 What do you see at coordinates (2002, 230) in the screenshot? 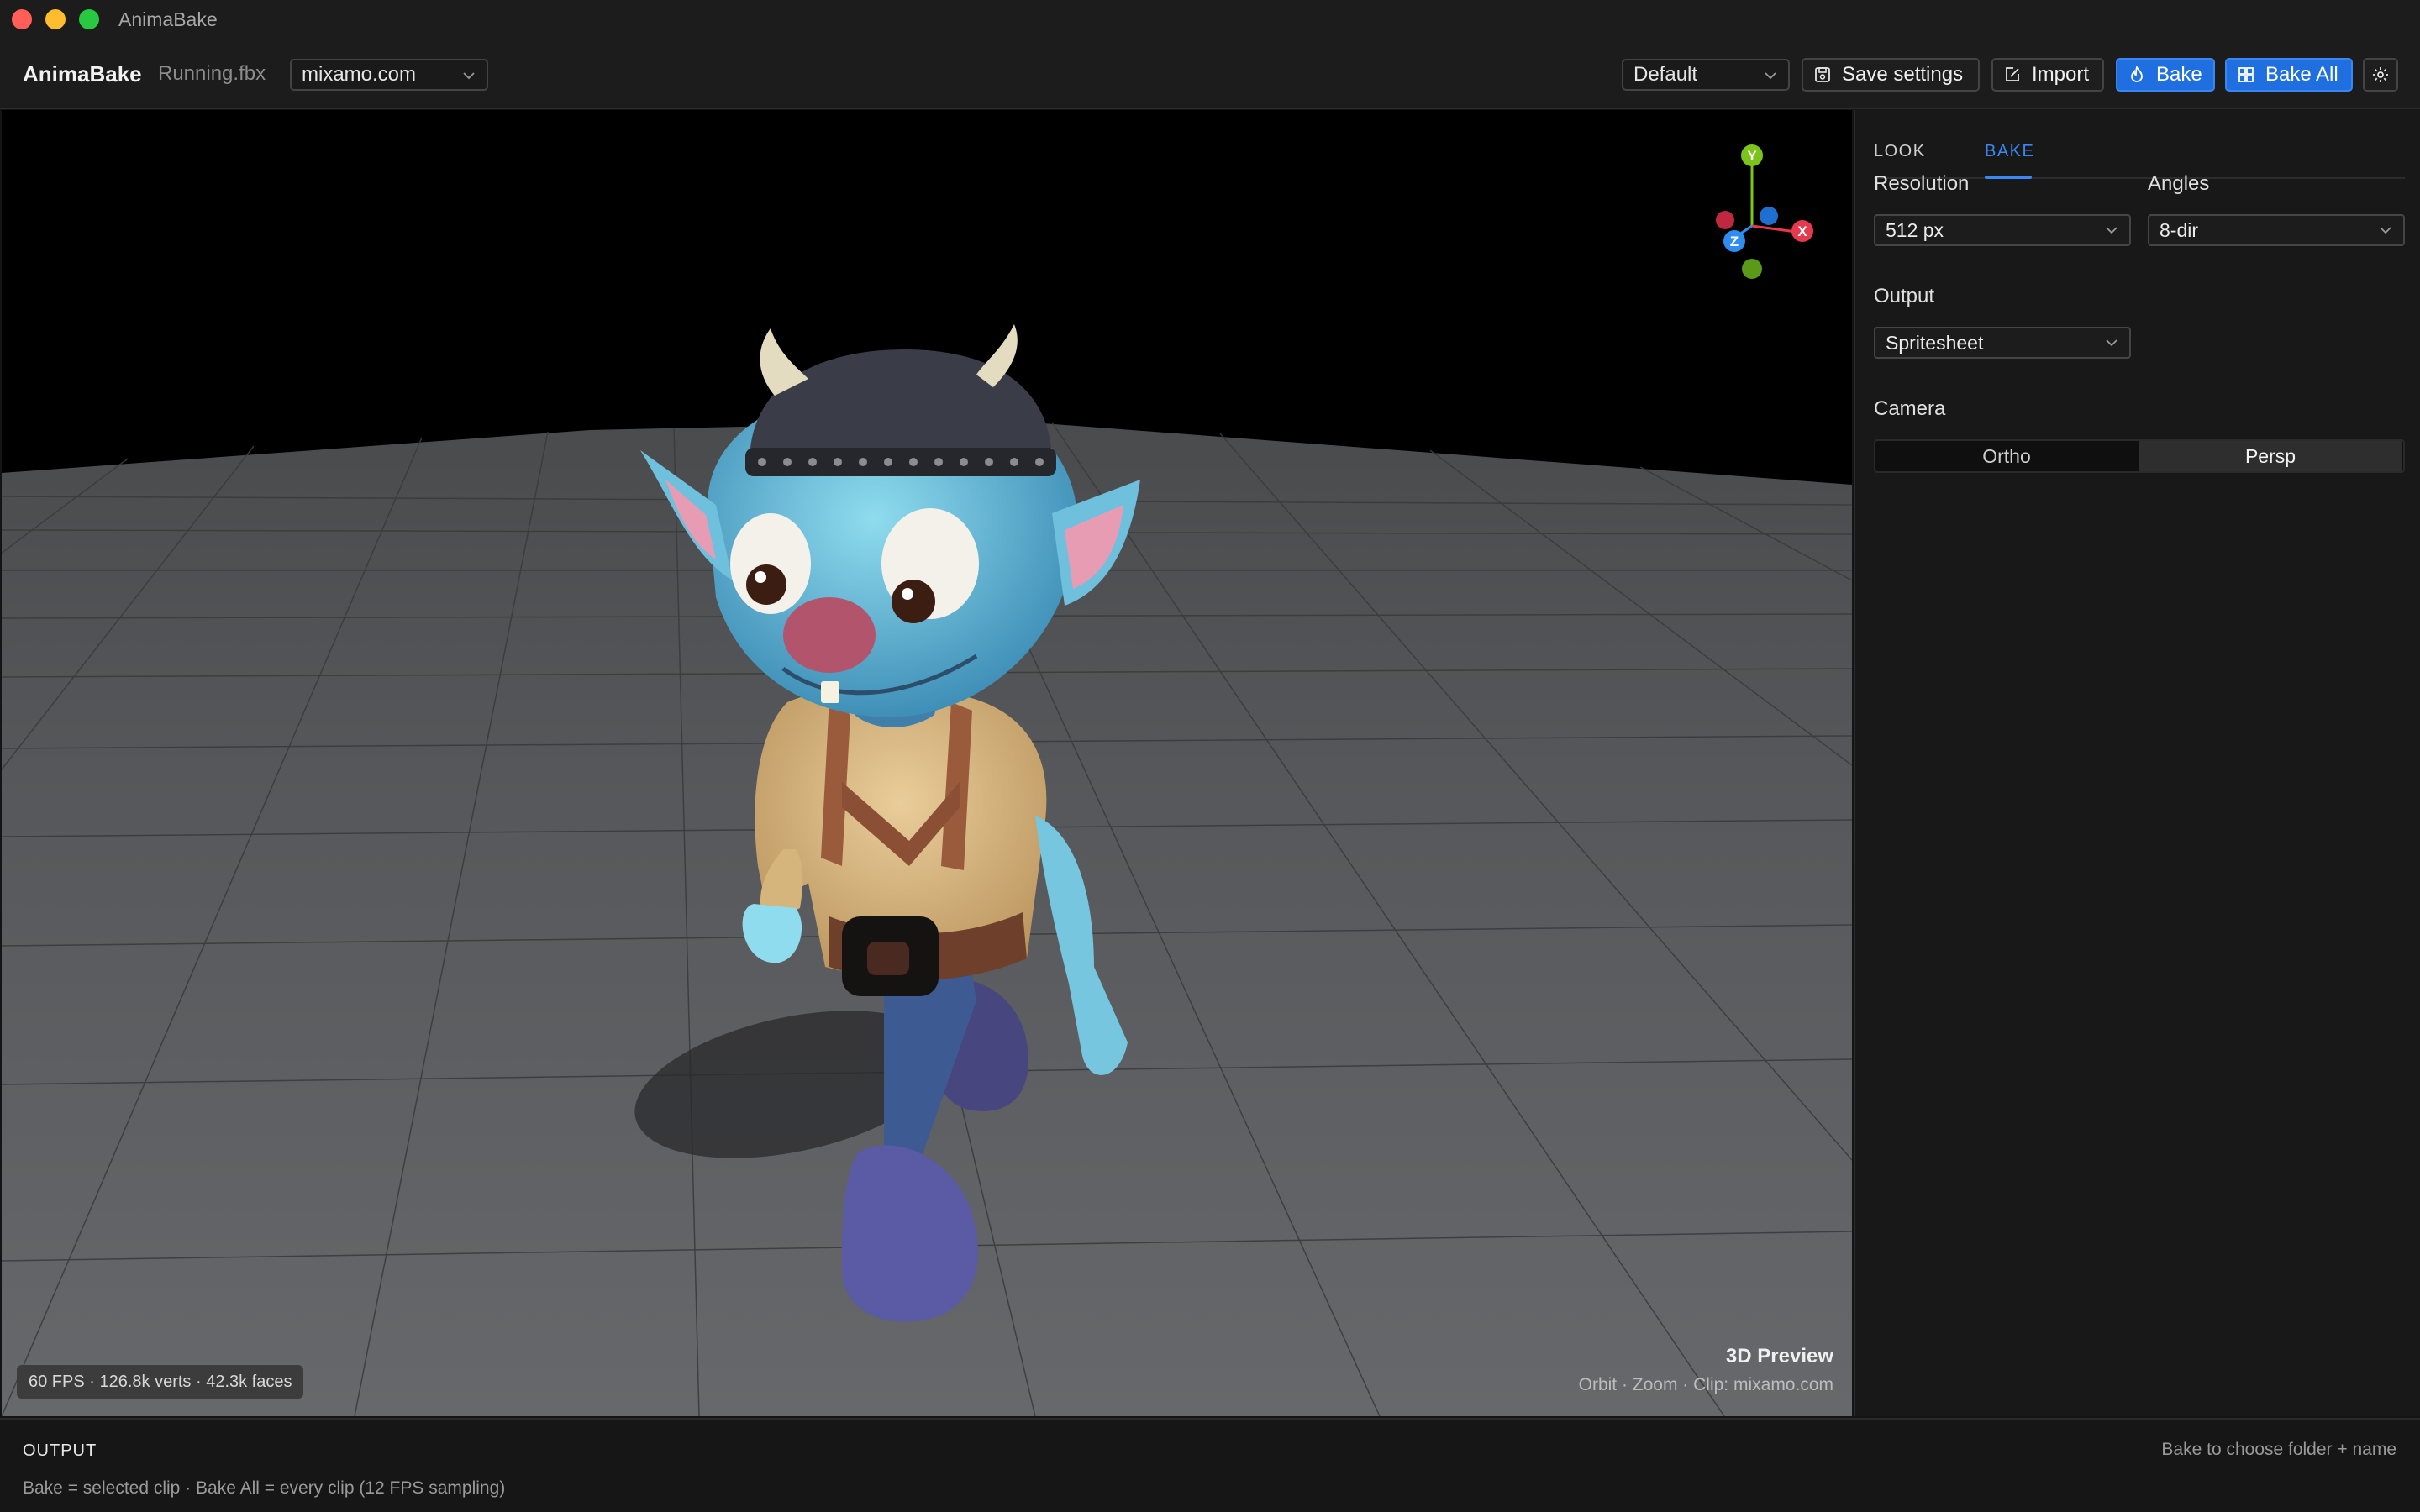
I see `resolution-select: 512 px` at bounding box center [2002, 230].